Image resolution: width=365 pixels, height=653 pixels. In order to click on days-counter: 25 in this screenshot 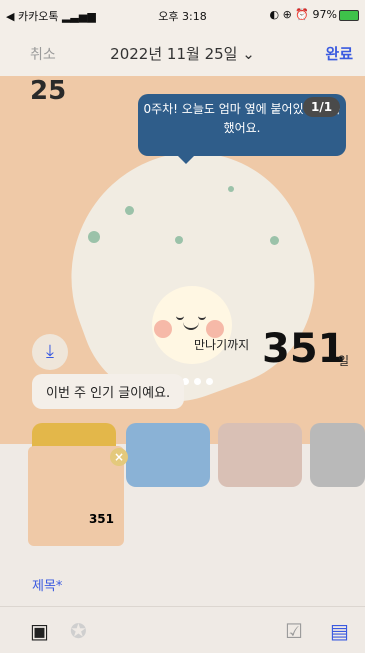, I will do `click(48, 91)`.